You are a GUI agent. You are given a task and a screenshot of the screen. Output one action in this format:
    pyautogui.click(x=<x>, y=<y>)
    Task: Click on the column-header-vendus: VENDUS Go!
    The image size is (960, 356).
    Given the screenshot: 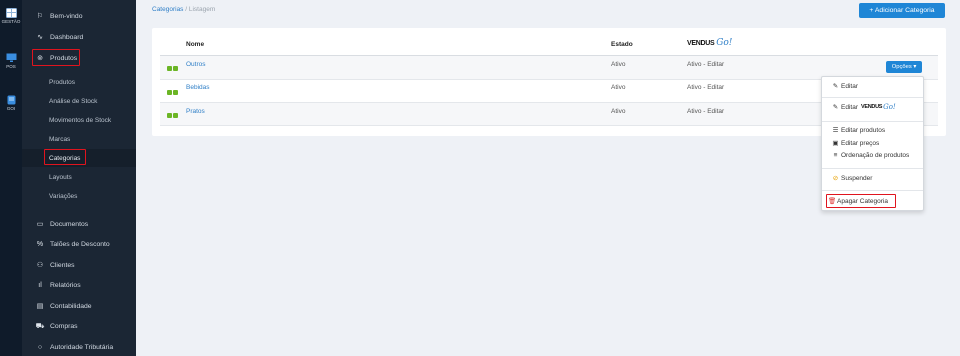 What is the action you would take?
    pyautogui.click(x=709, y=43)
    